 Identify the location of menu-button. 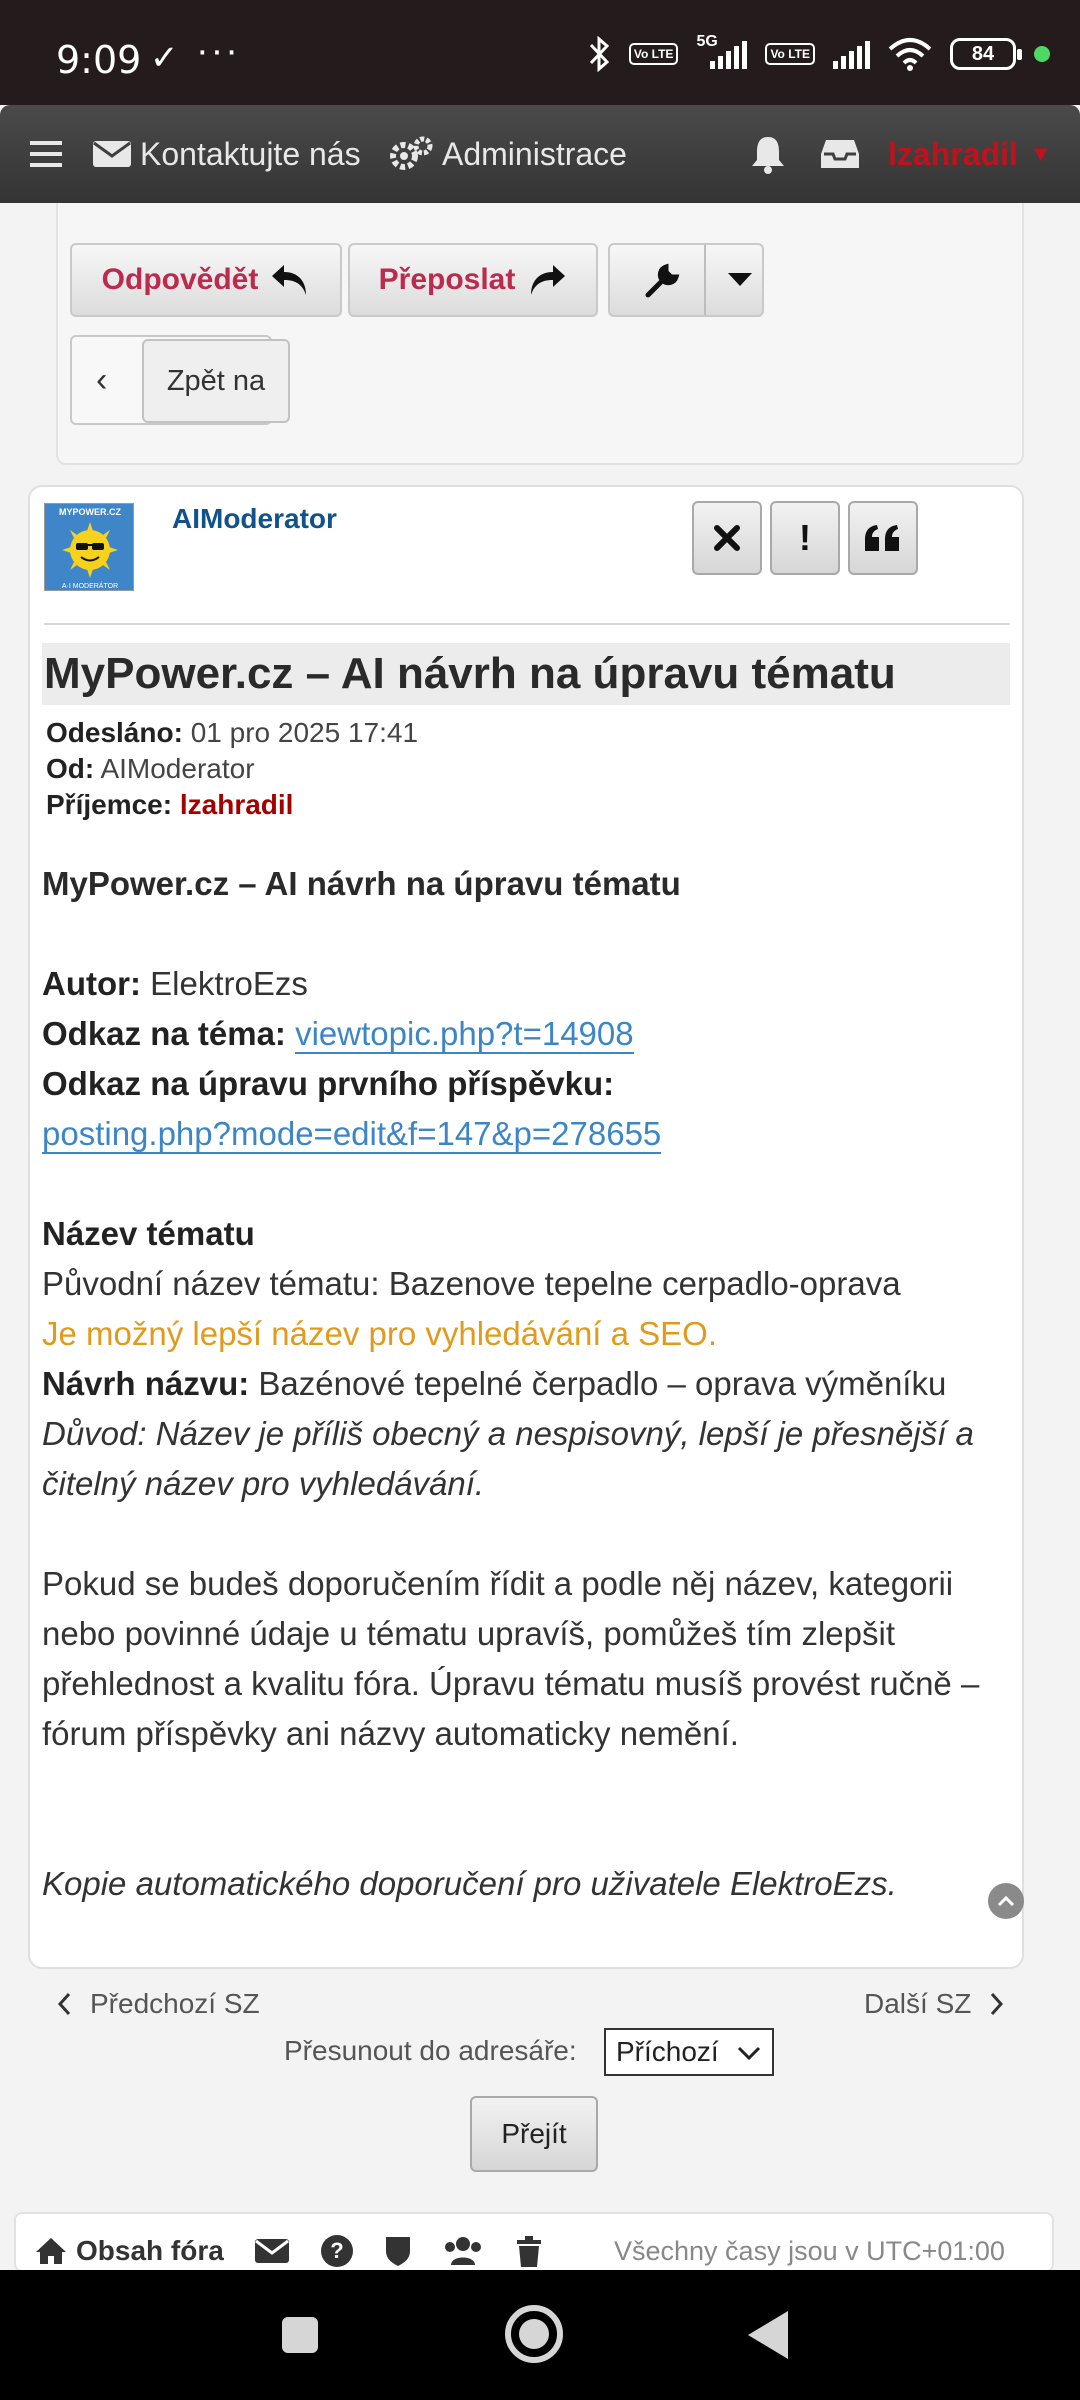
(50, 154).